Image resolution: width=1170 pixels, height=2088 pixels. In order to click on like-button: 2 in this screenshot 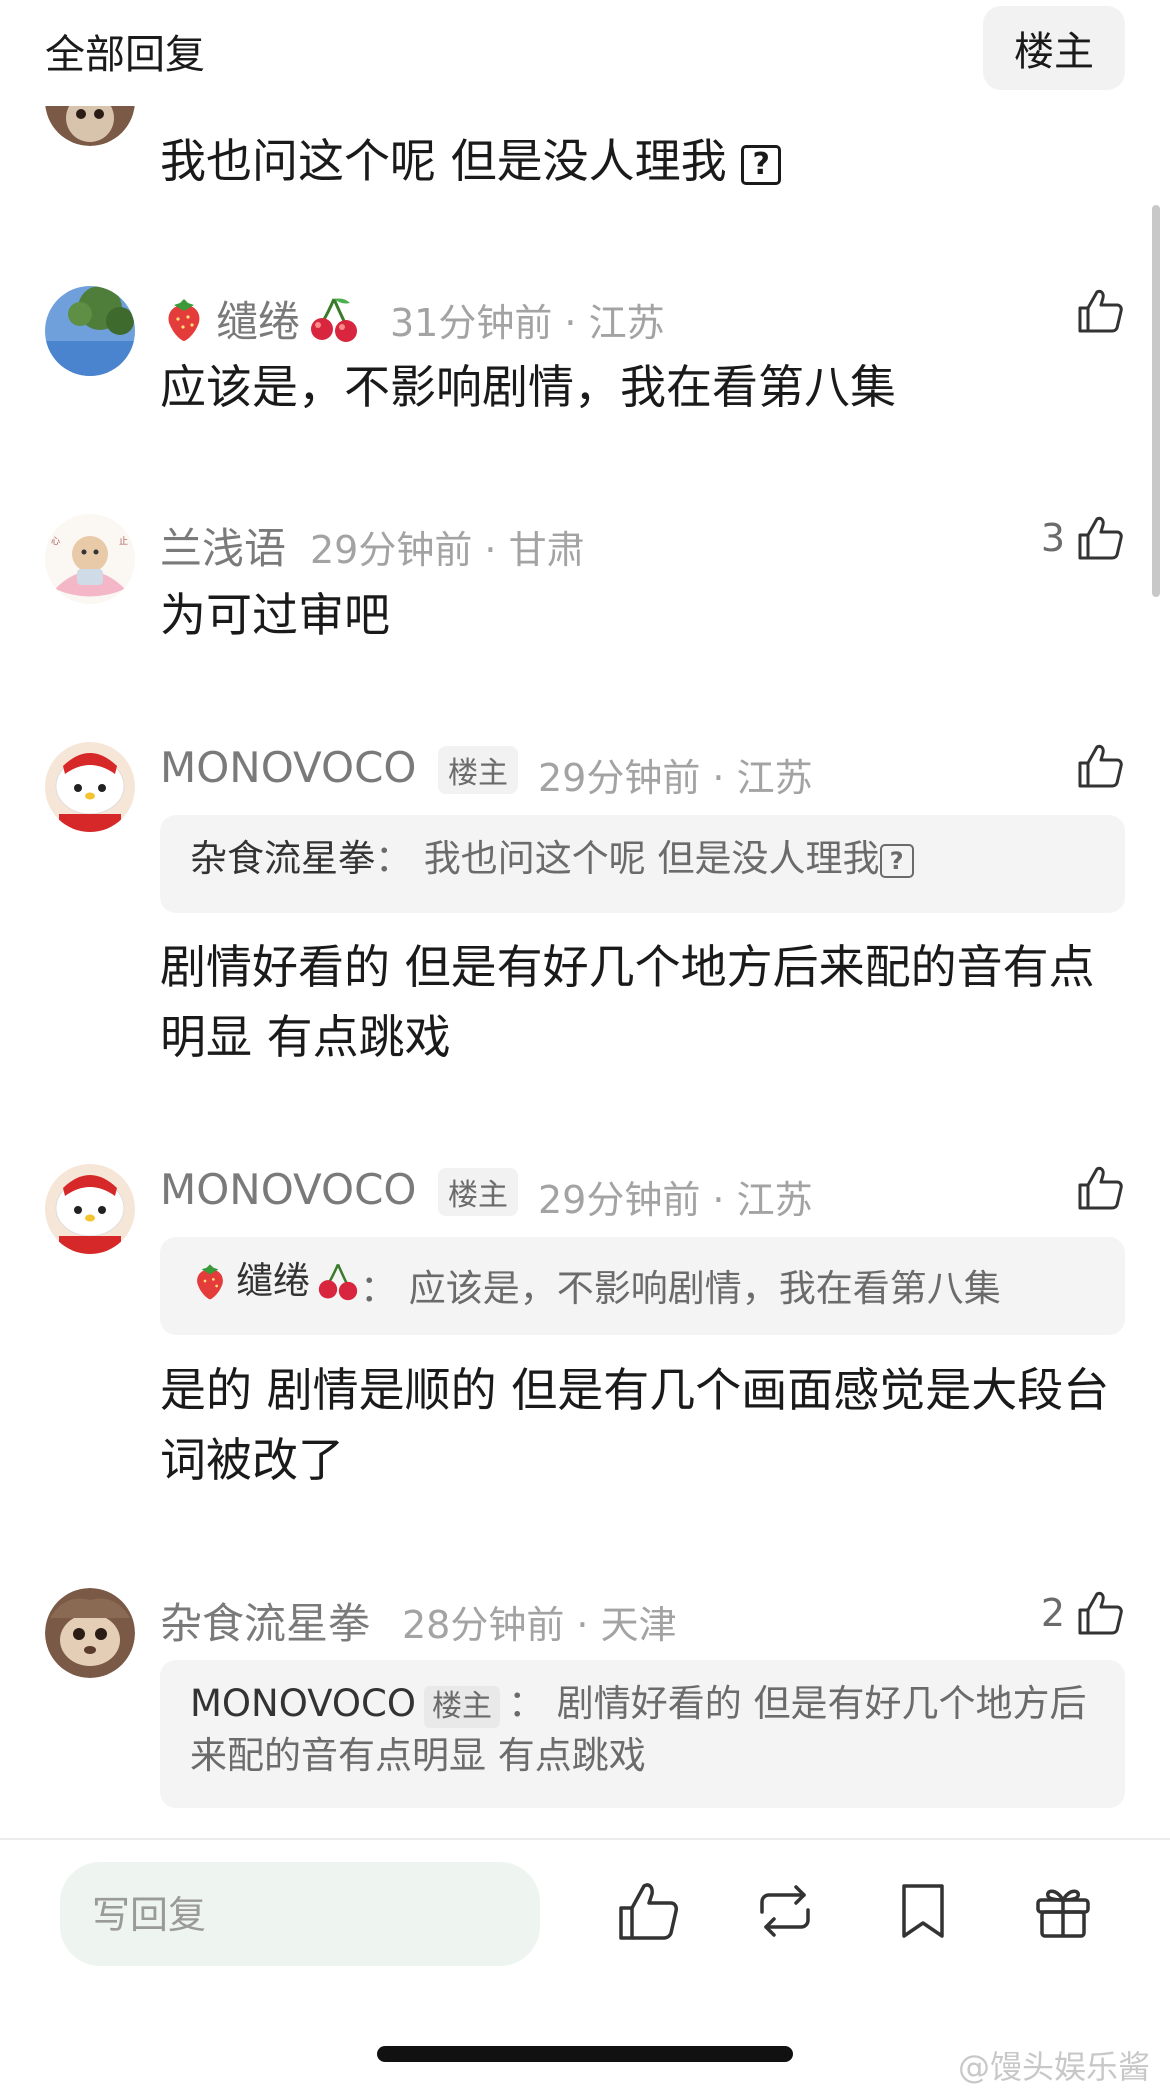, I will do `click(1083, 1613)`.